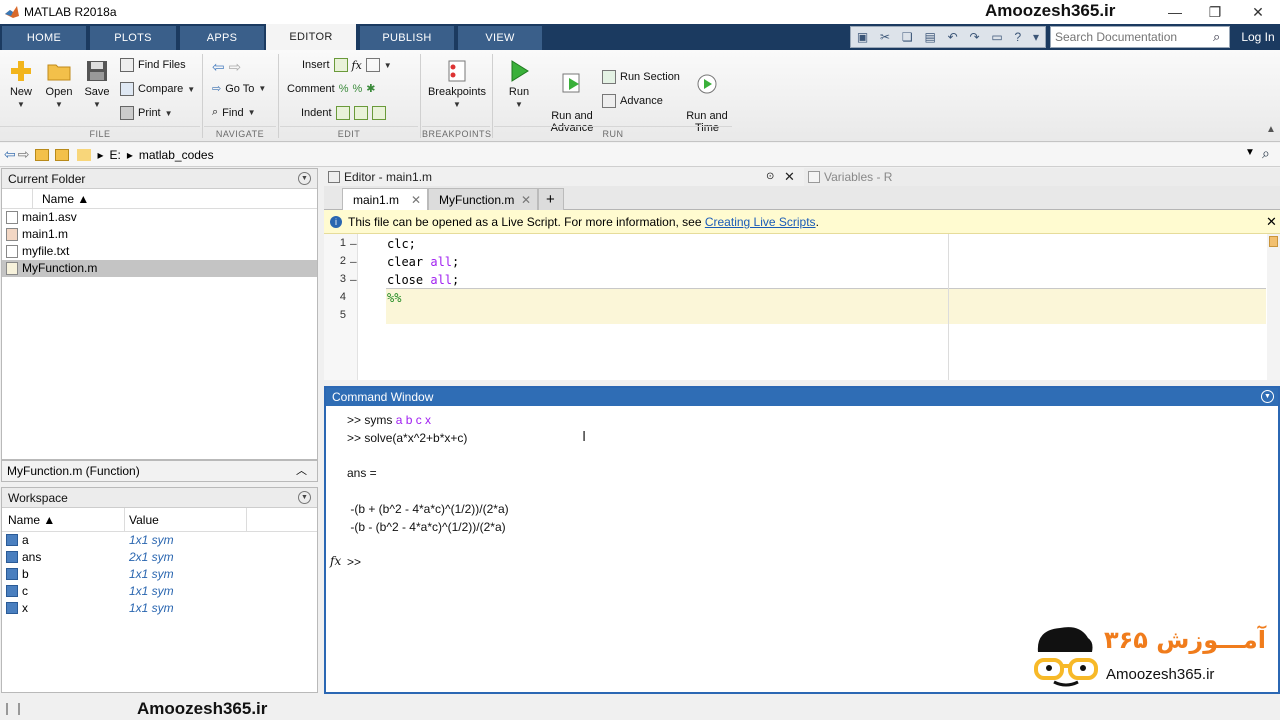 The image size is (1280, 720). I want to click on cut-icon: ✂, so click(885, 37).